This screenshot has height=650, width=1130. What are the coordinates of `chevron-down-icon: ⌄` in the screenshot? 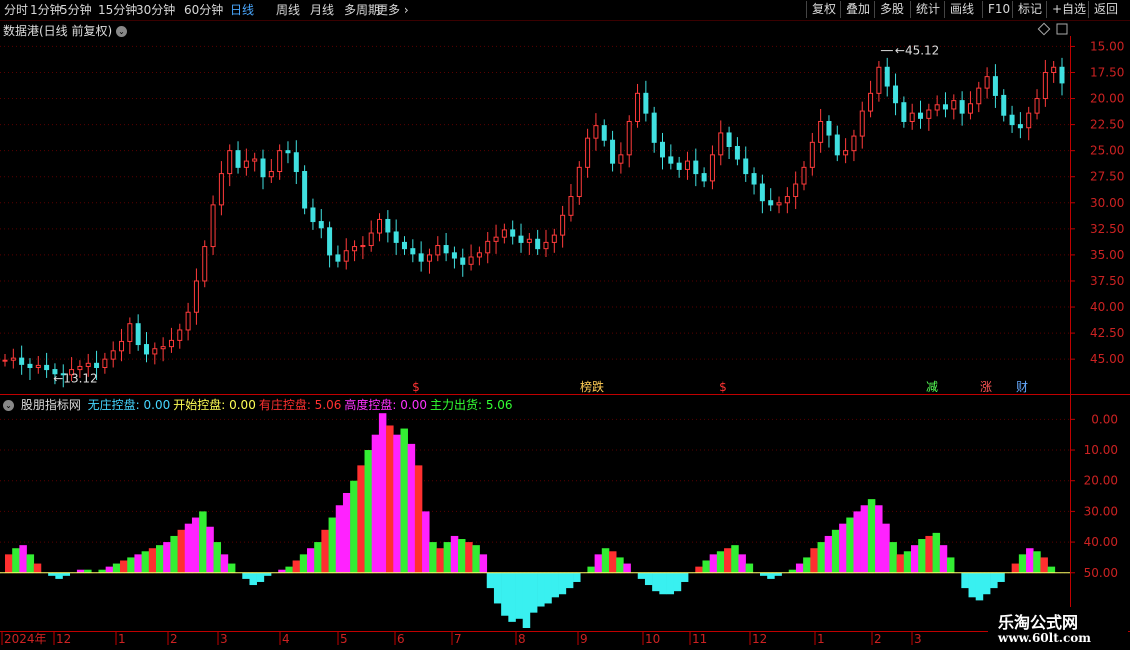 It's located at (8, 405).